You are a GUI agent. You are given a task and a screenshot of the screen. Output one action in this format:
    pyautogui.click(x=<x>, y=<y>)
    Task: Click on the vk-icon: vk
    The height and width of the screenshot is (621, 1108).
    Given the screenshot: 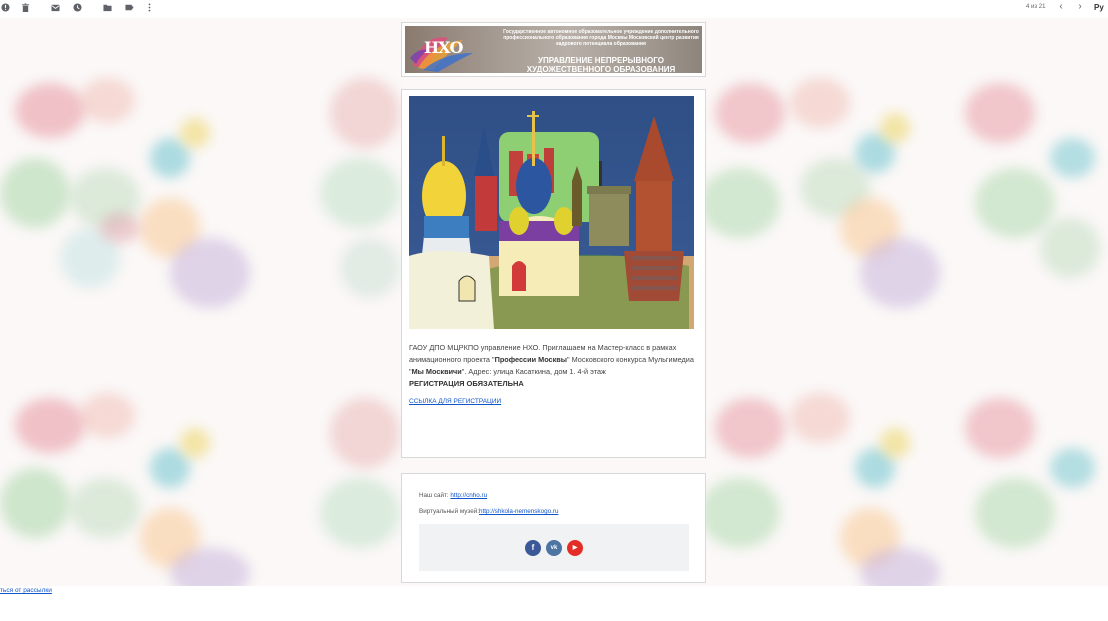 What is the action you would take?
    pyautogui.click(x=554, y=547)
    